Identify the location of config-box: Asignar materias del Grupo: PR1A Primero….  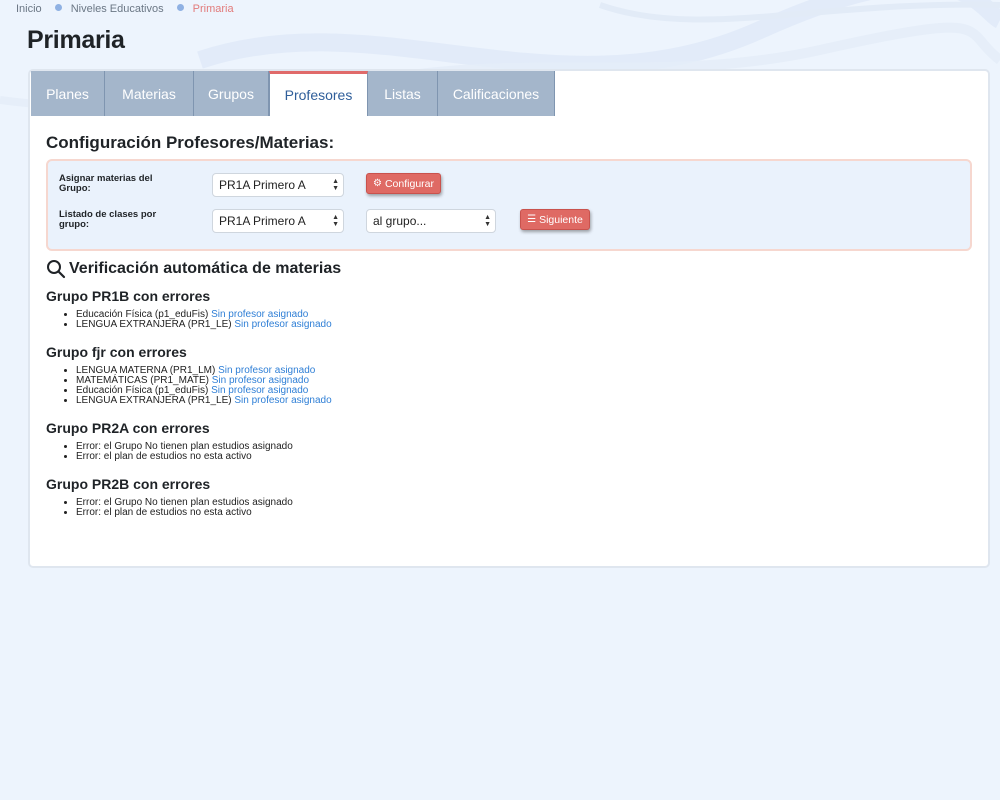
(509, 205).